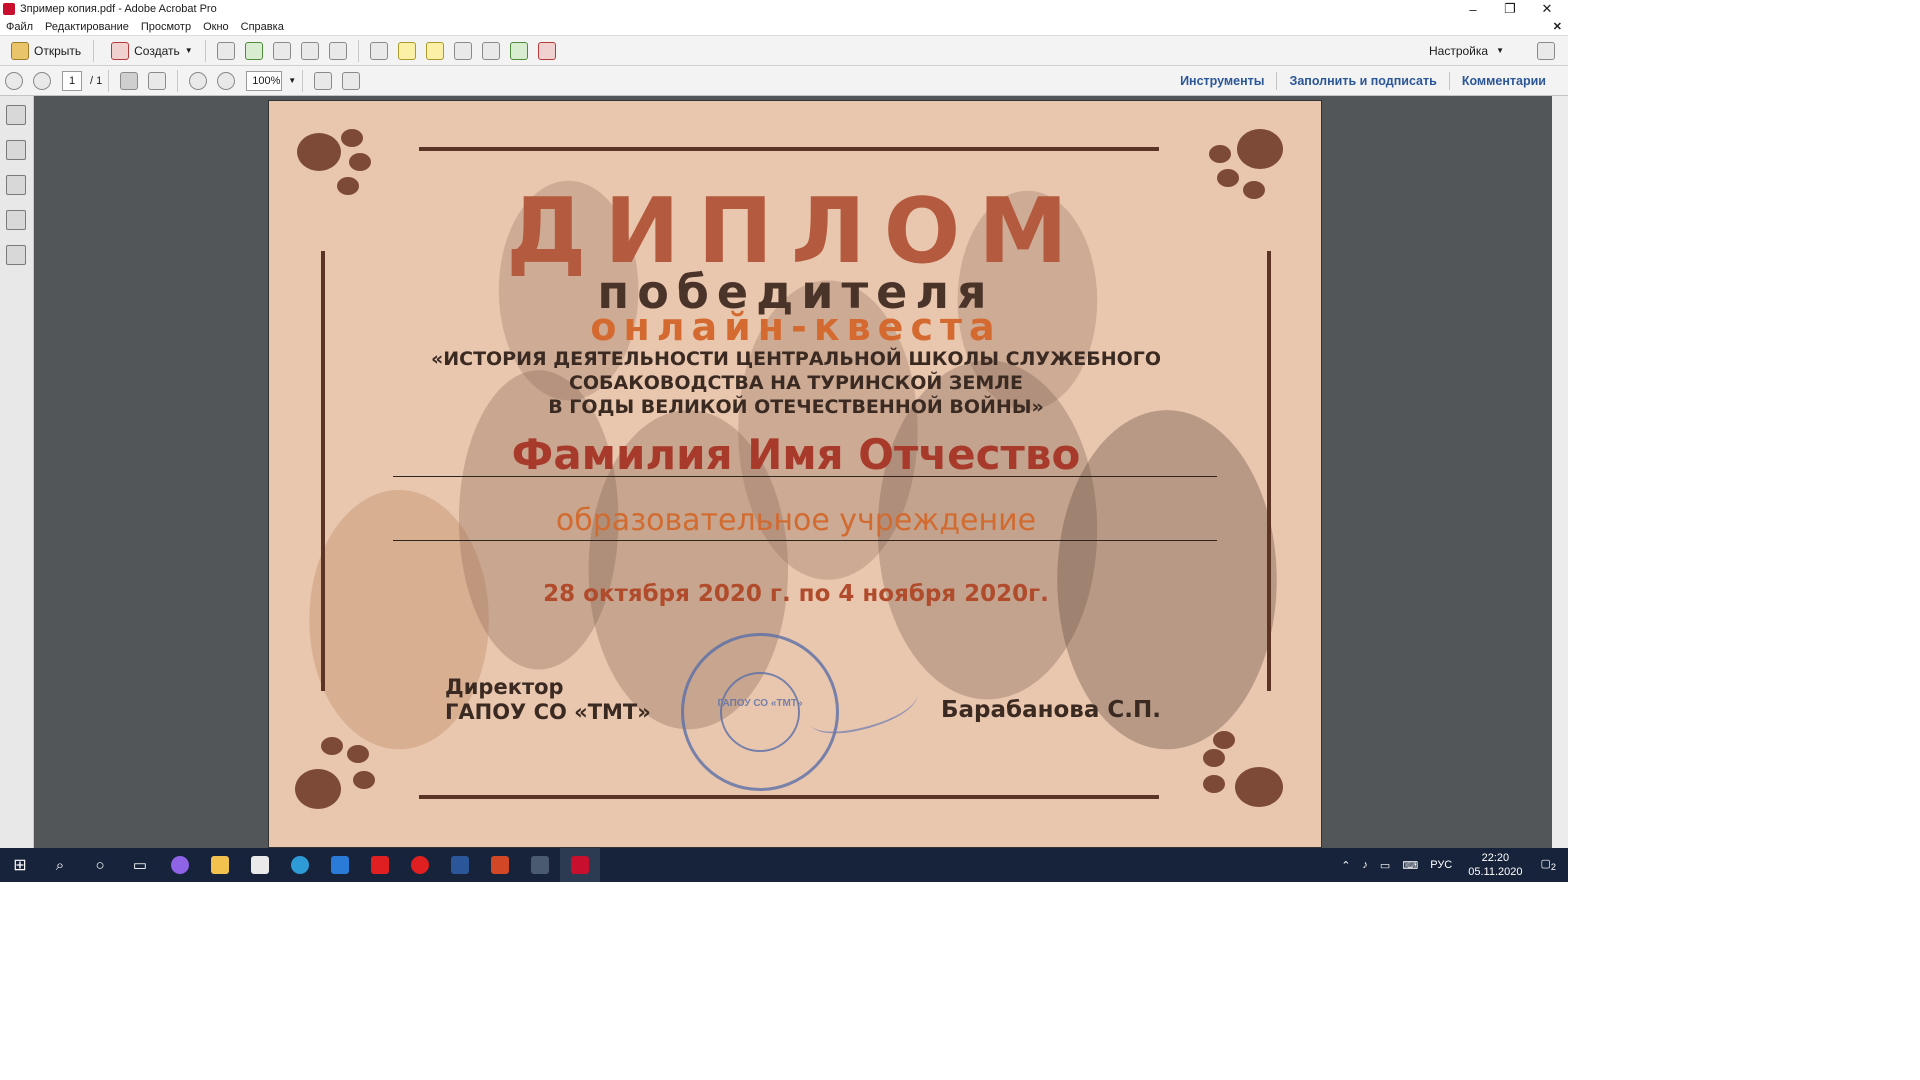 Image resolution: width=1920 pixels, height=1080 pixels. What do you see at coordinates (19, 27) in the screenshot?
I see `menu-file: Файл` at bounding box center [19, 27].